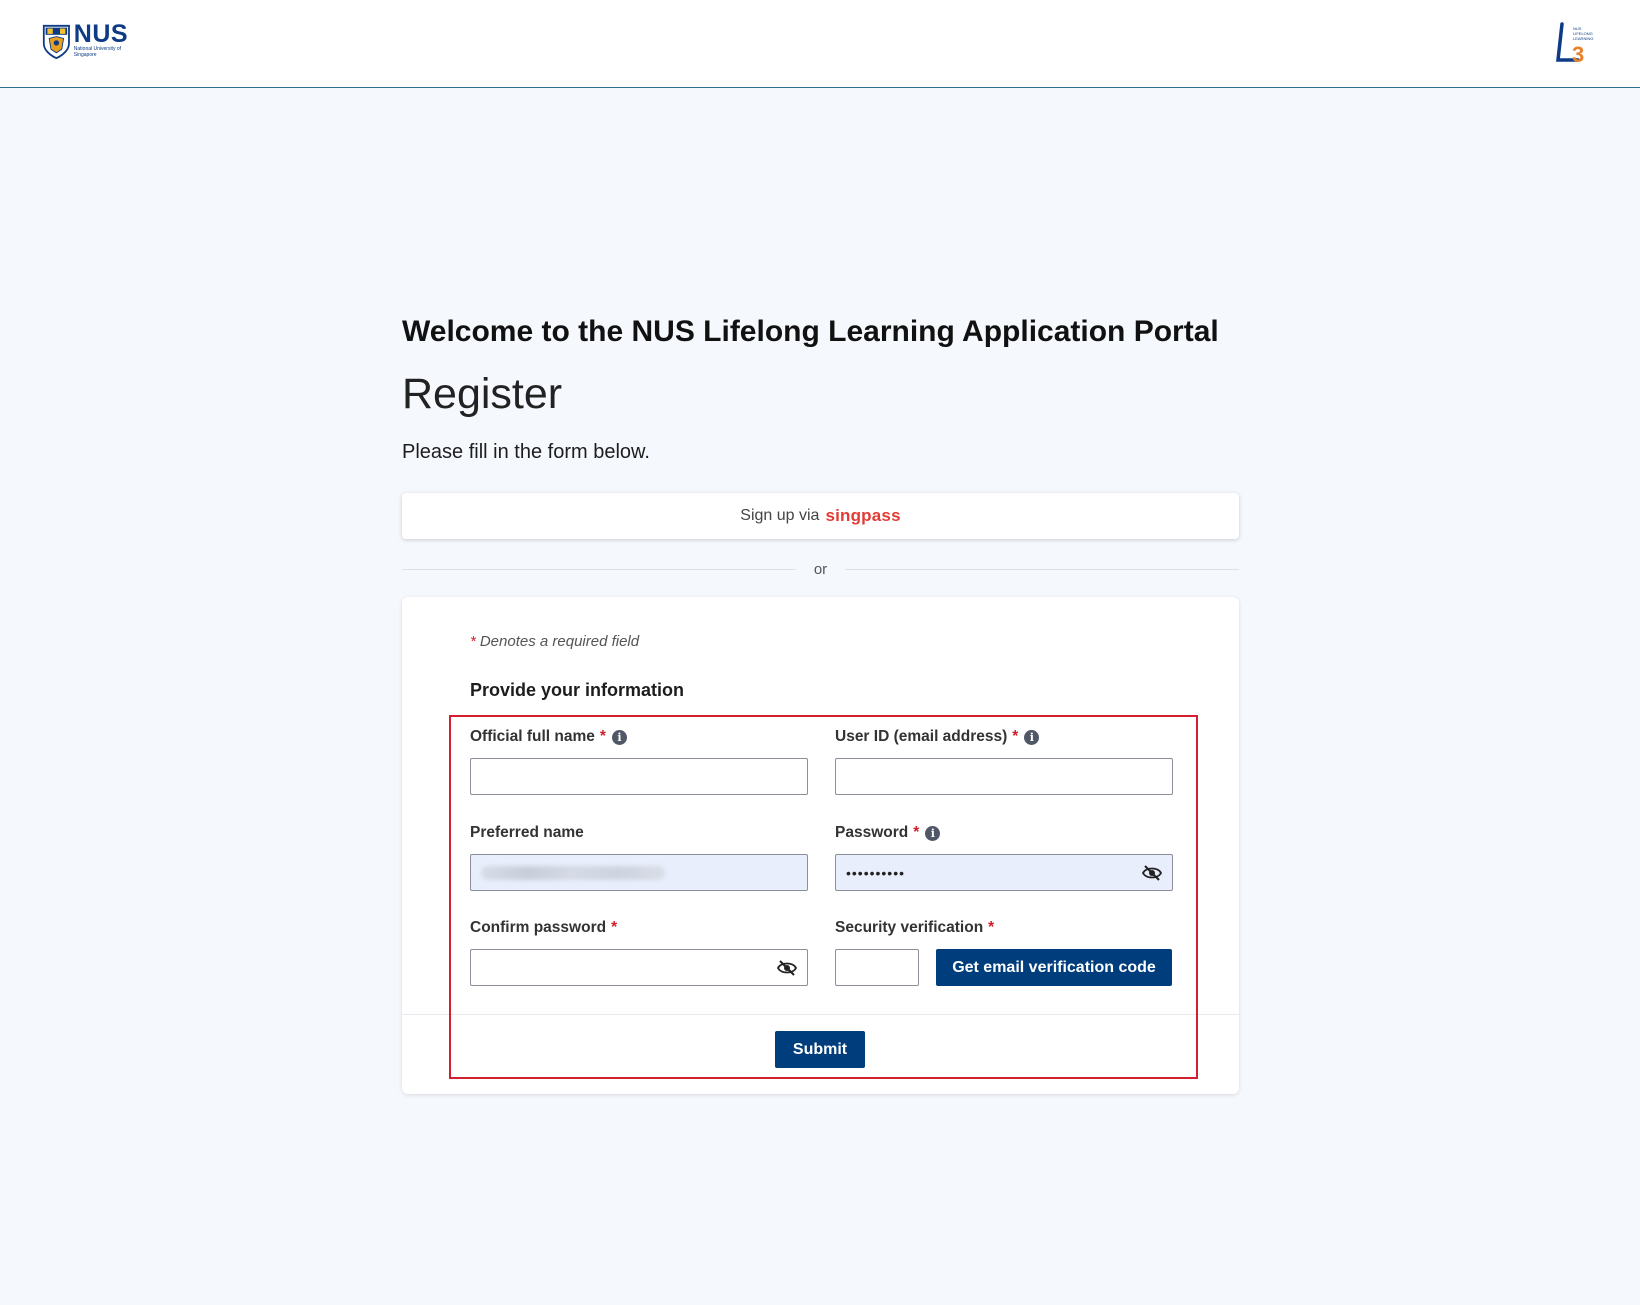 This screenshot has width=1640, height=1305. What do you see at coordinates (1004, 833) in the screenshot?
I see `password-label: Password * i` at bounding box center [1004, 833].